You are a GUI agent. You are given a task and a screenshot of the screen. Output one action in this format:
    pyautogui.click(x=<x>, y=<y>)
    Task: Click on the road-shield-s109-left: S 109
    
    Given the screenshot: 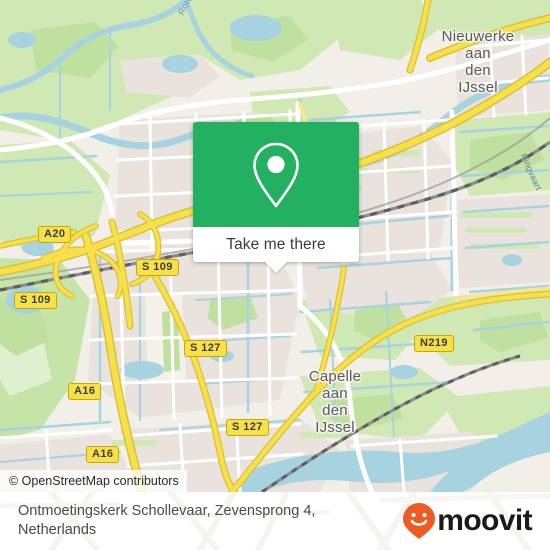 What is the action you would take?
    pyautogui.click(x=35, y=300)
    